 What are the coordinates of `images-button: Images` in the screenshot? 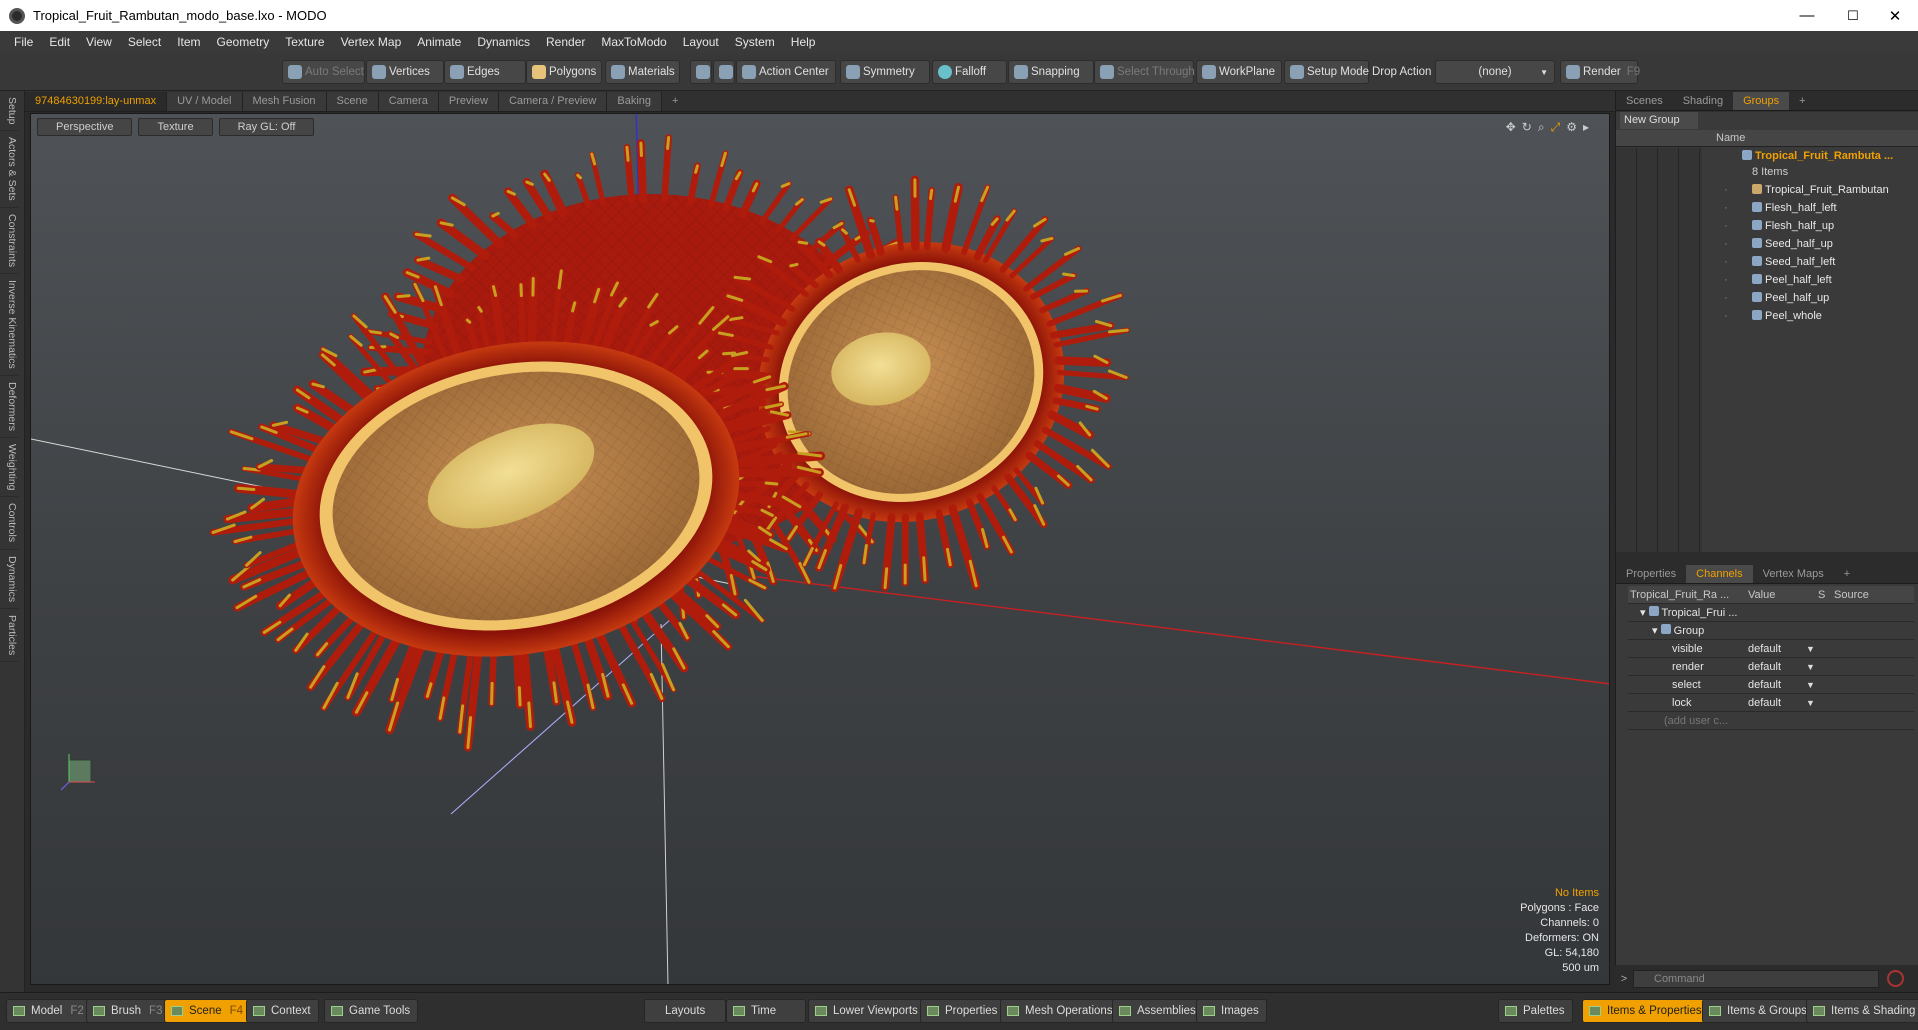 It's located at (1231, 1011).